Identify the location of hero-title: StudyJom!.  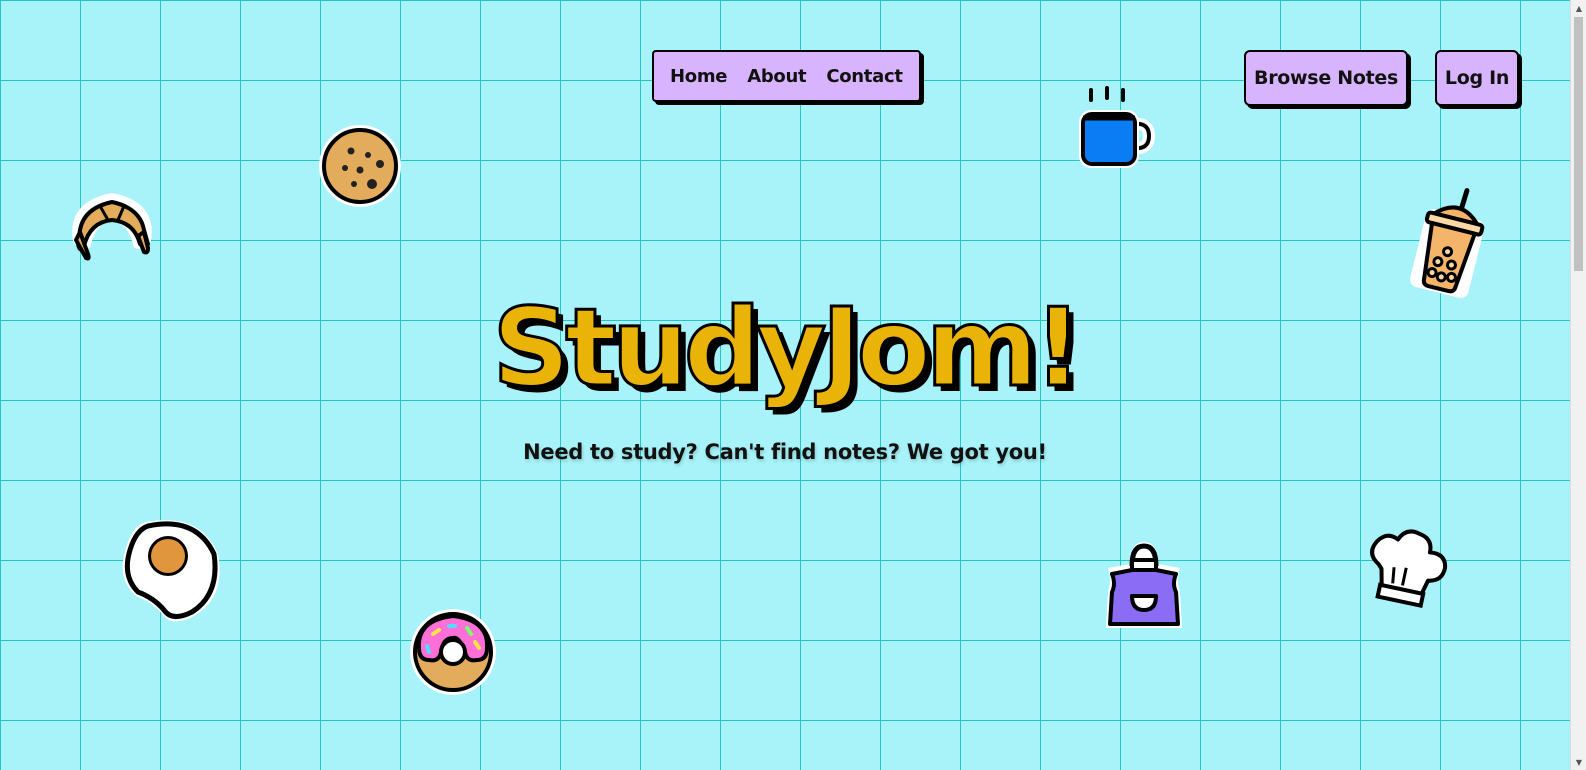
(787, 348).